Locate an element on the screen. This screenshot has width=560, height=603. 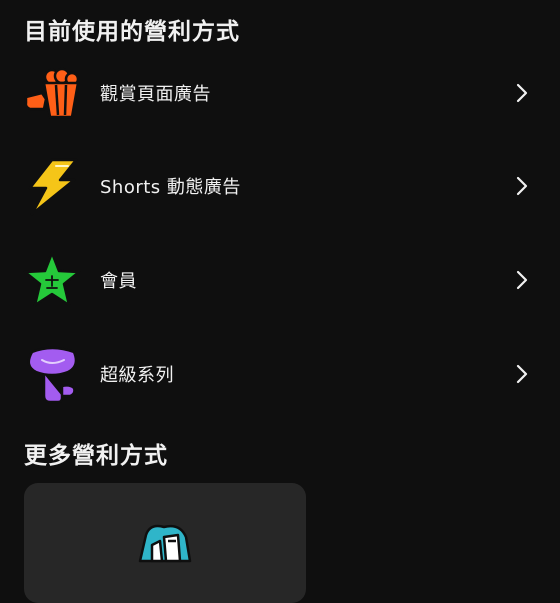
flower-icon is located at coordinates (52, 374).